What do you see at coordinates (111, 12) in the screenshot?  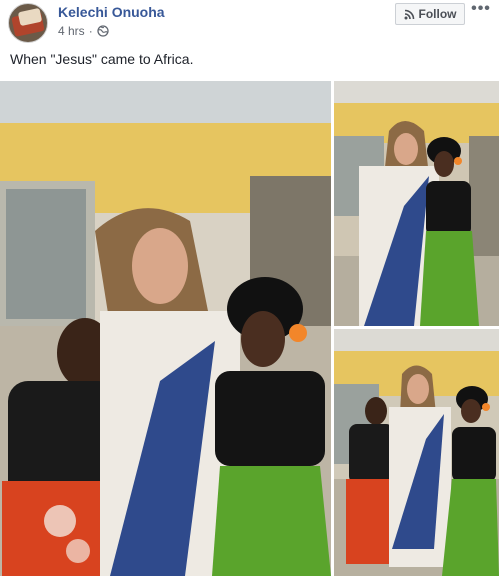 I see `author-name: Kelechi Onuoha` at bounding box center [111, 12].